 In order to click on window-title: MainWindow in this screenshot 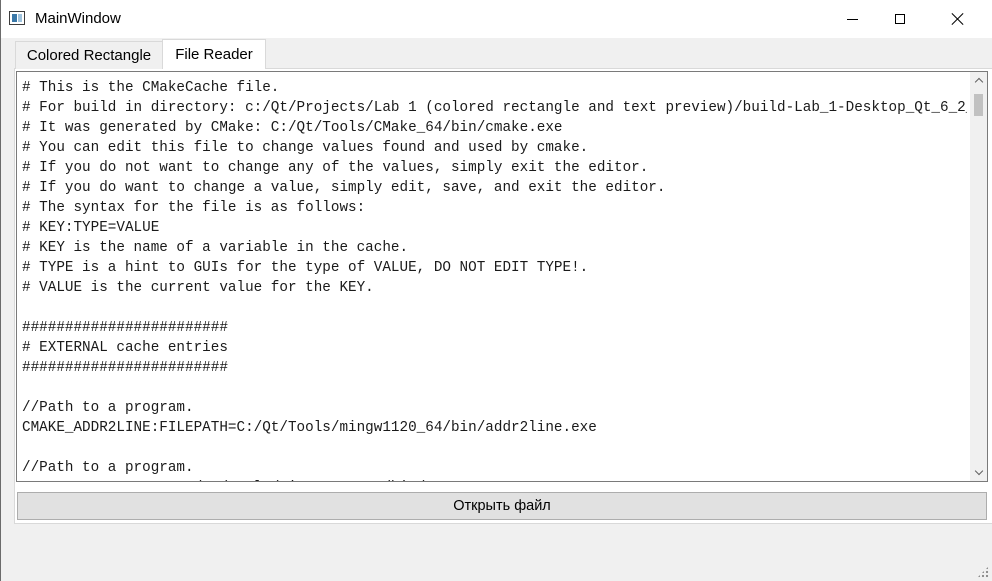, I will do `click(78, 18)`.